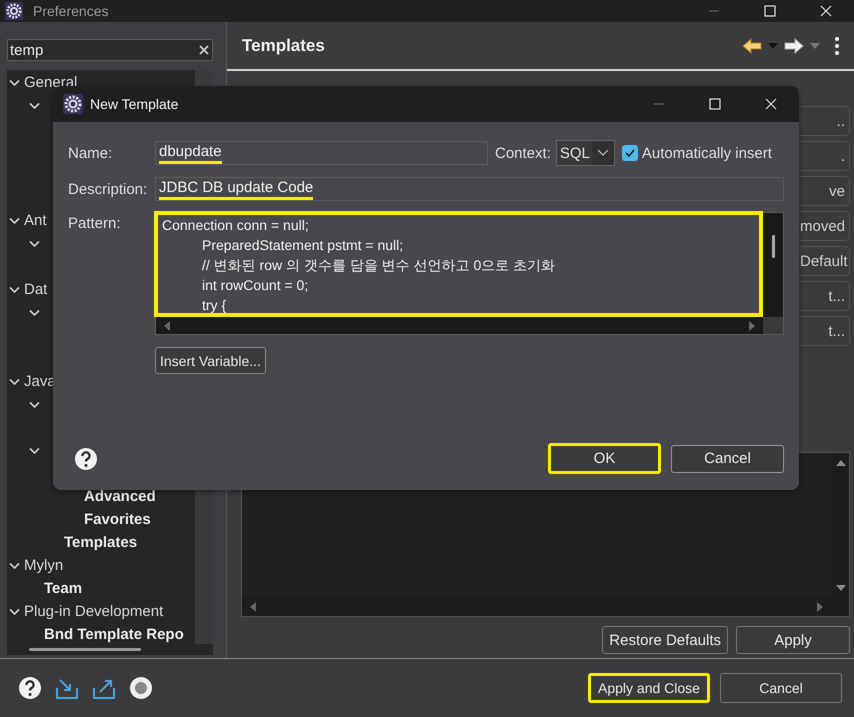  I want to click on pattern-label: Pattern:, so click(95, 223).